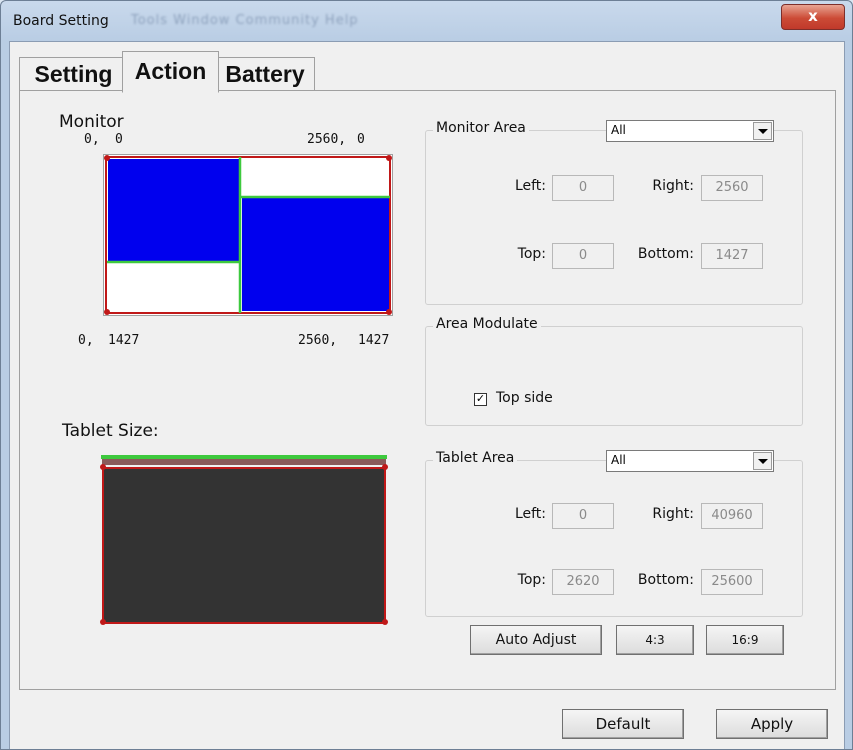 The height and width of the screenshot is (750, 853). I want to click on monitor-region-bottom-right, so click(315, 254).